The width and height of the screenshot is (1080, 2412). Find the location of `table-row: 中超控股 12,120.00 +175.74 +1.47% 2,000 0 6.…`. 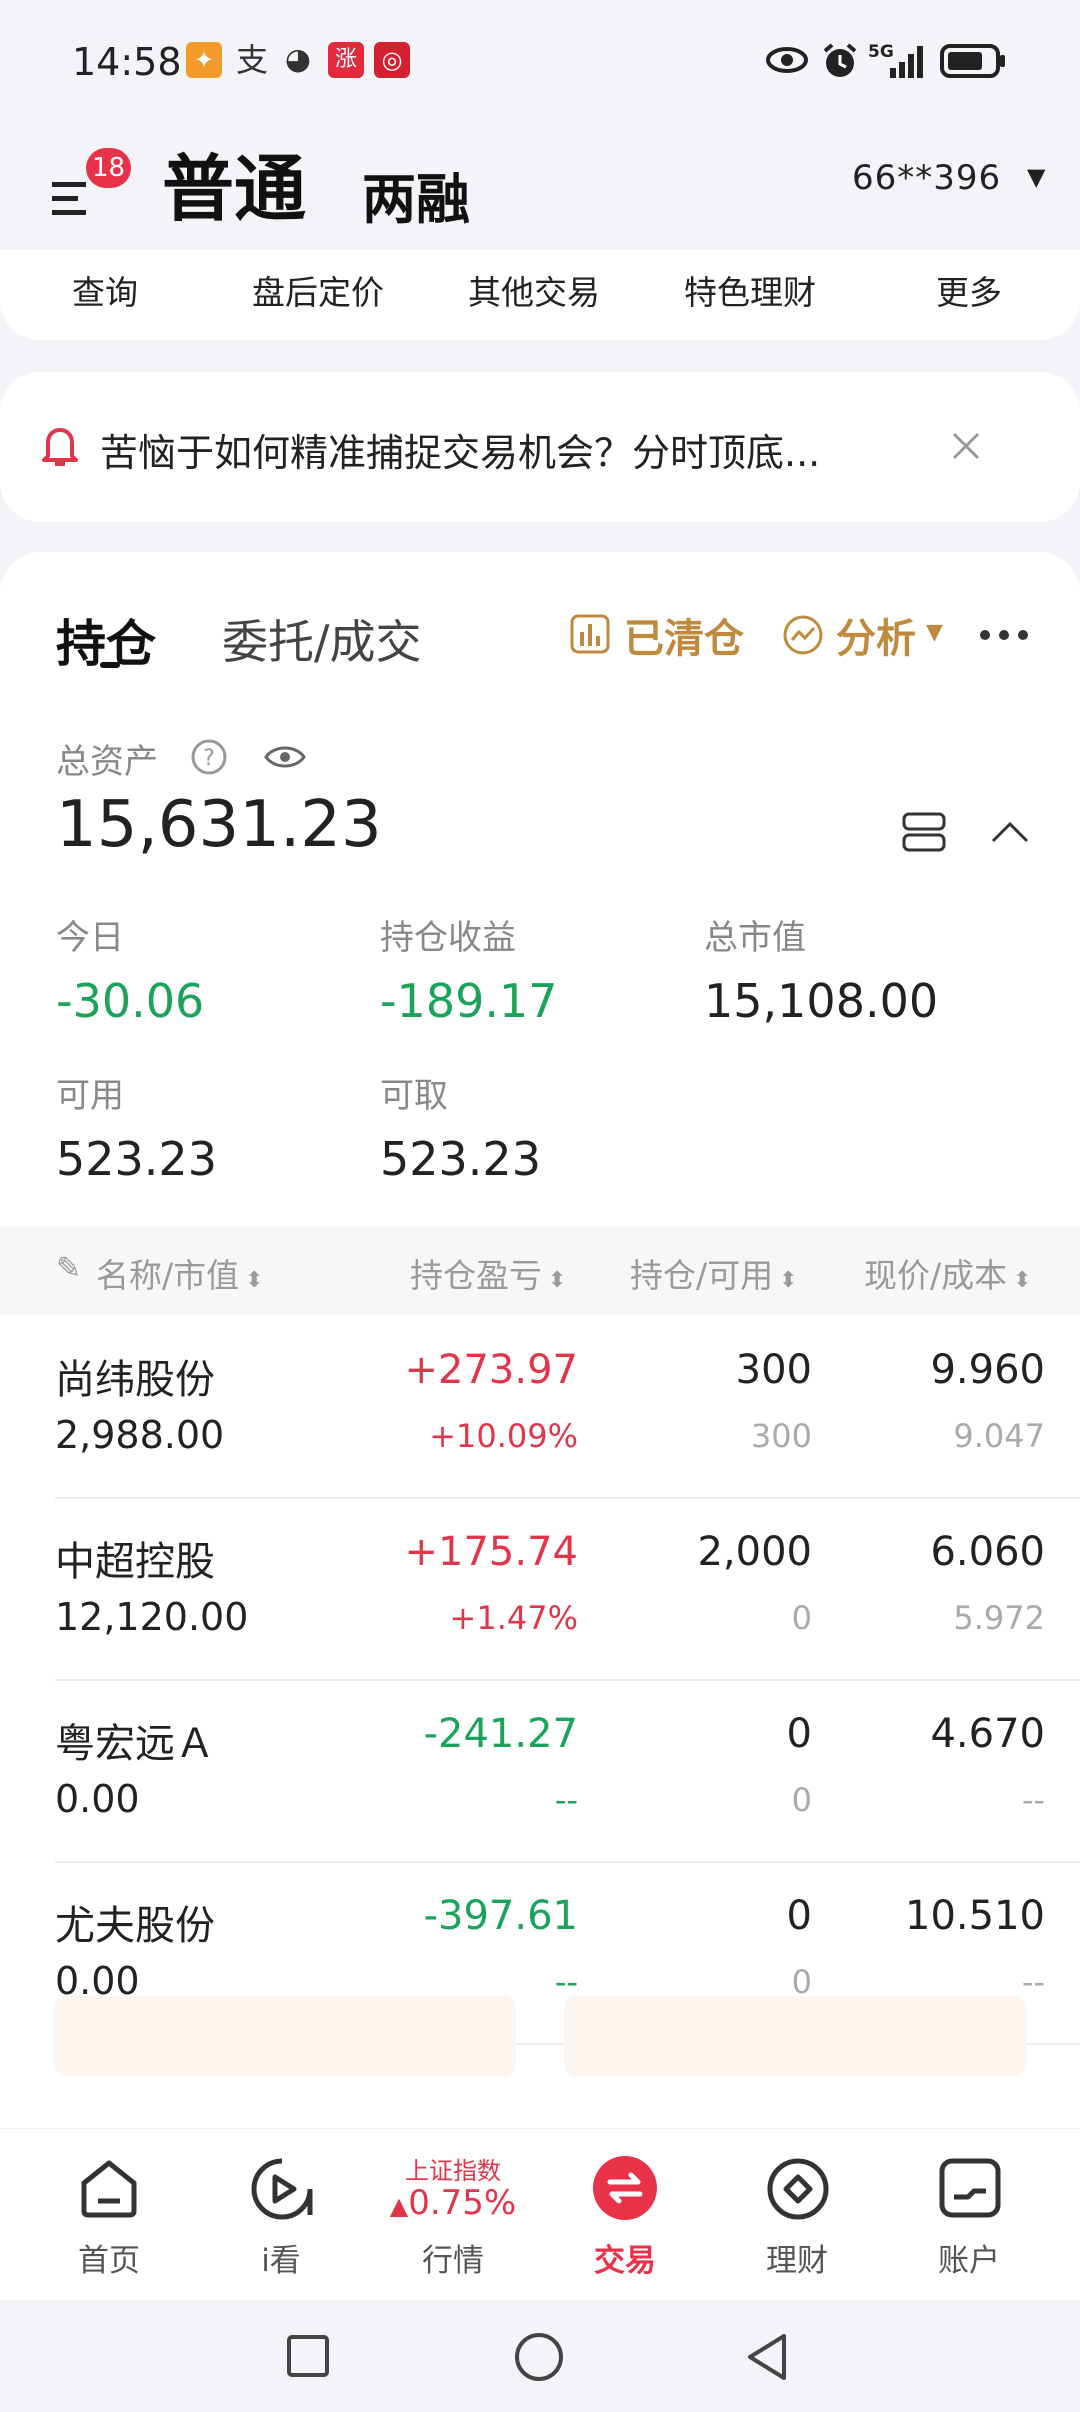

table-row: 中超控股 12,120.00 +175.74 +1.47% 2,000 0 6.… is located at coordinates (540, 1590).